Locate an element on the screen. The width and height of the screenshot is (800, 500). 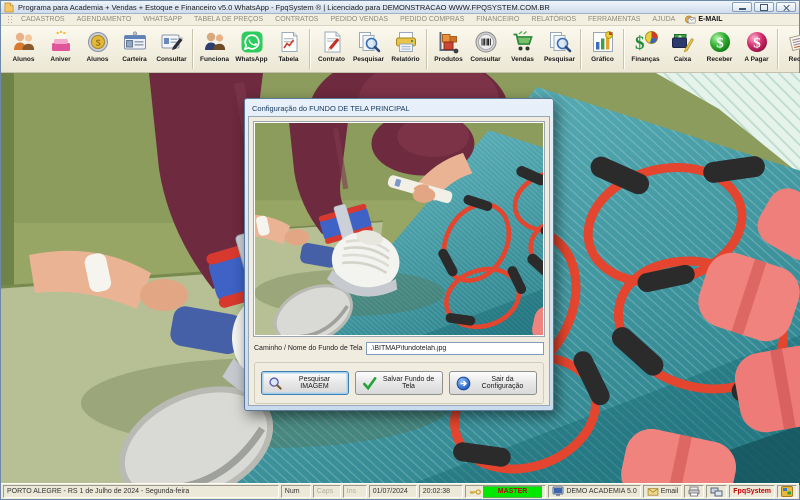
toolbar-grip is located at coordinates (9, 19).